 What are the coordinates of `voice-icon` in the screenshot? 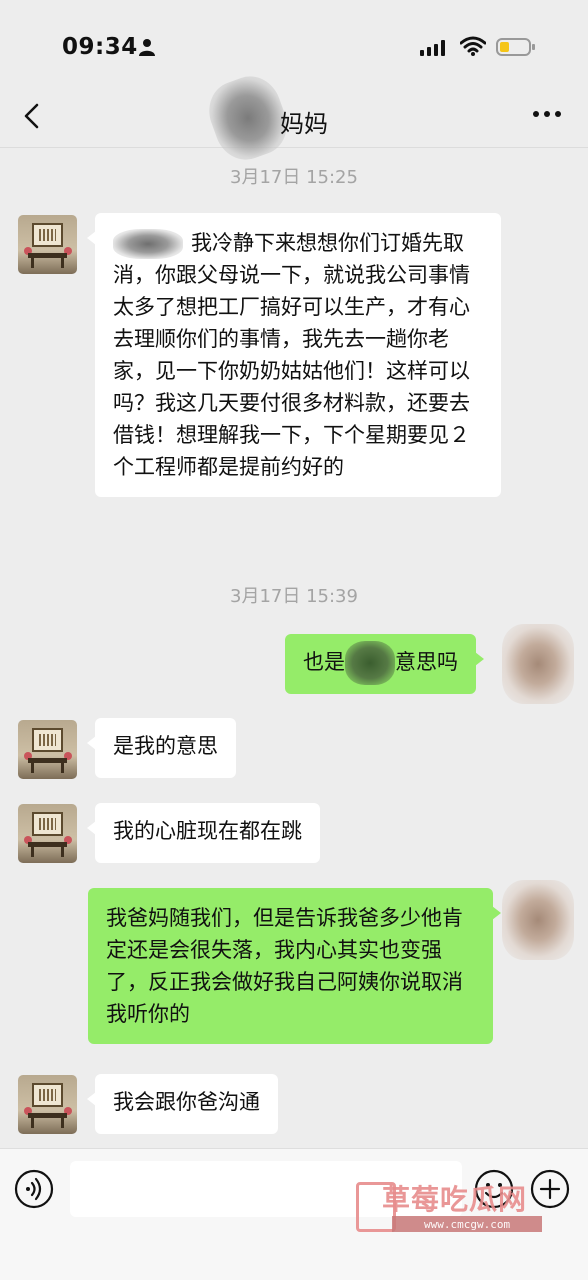 It's located at (34, 1189).